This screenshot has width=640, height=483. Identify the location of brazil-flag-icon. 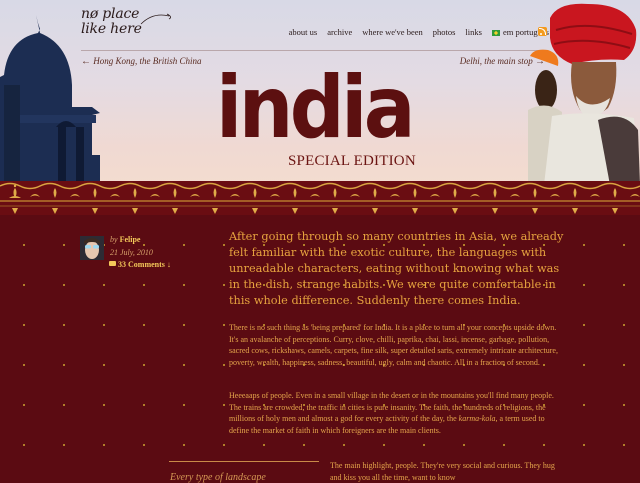
(495, 33).